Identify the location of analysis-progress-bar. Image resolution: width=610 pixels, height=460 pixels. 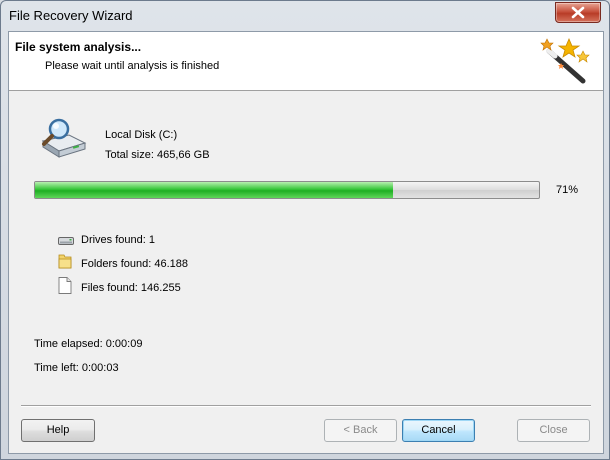
(287, 190).